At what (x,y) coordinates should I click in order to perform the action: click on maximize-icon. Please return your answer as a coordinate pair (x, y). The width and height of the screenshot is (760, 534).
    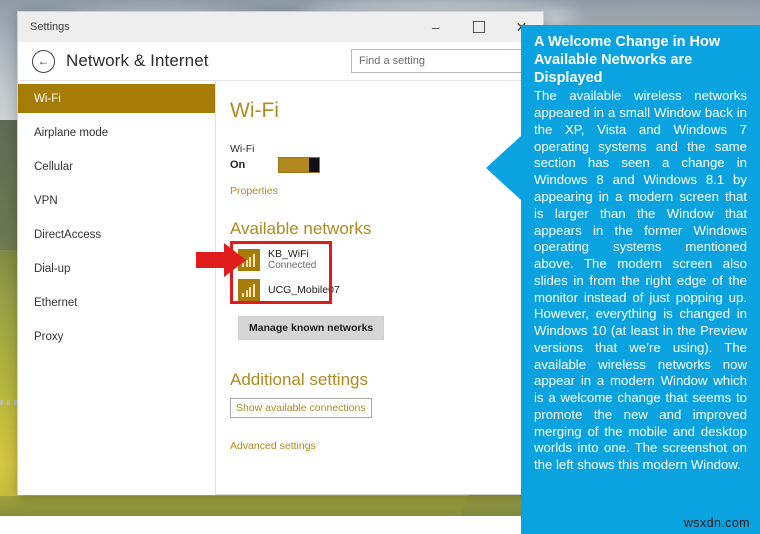
    Looking at the image, I should click on (478, 27).